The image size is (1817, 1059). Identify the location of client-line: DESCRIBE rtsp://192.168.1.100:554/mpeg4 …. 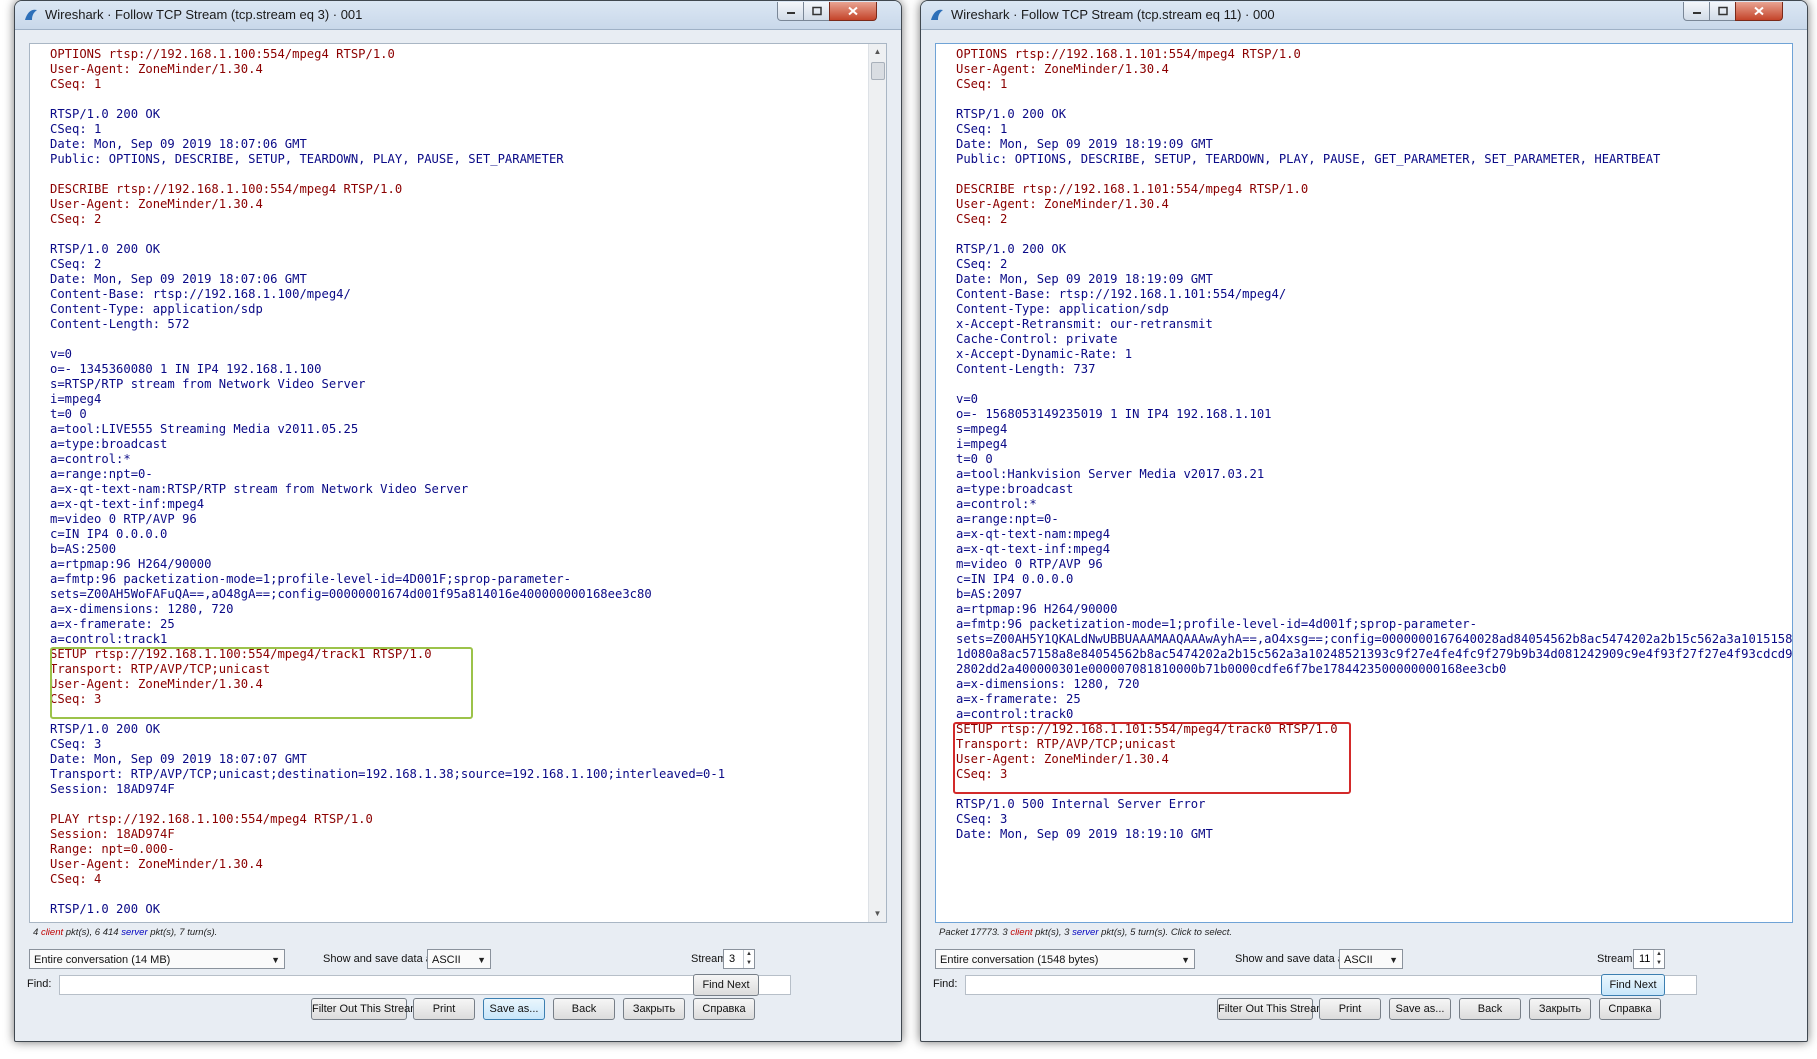
(226, 189).